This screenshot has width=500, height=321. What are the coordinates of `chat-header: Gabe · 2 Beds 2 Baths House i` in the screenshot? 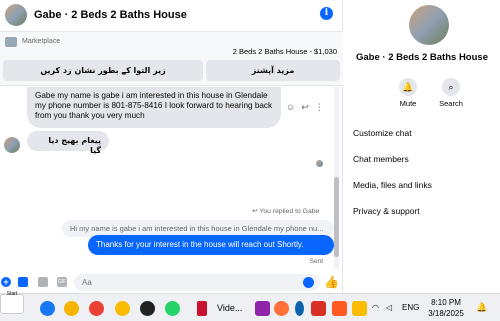 It's located at (171, 15).